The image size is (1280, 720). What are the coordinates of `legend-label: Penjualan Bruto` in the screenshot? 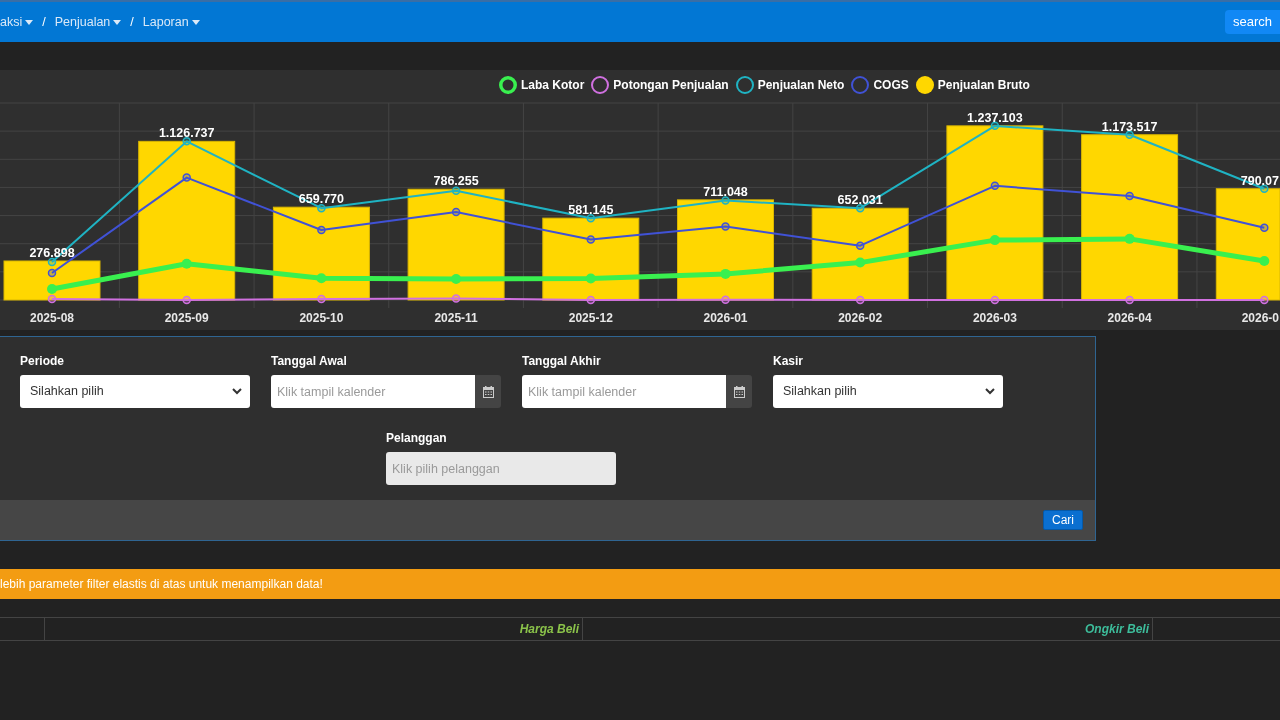 It's located at (983, 85).